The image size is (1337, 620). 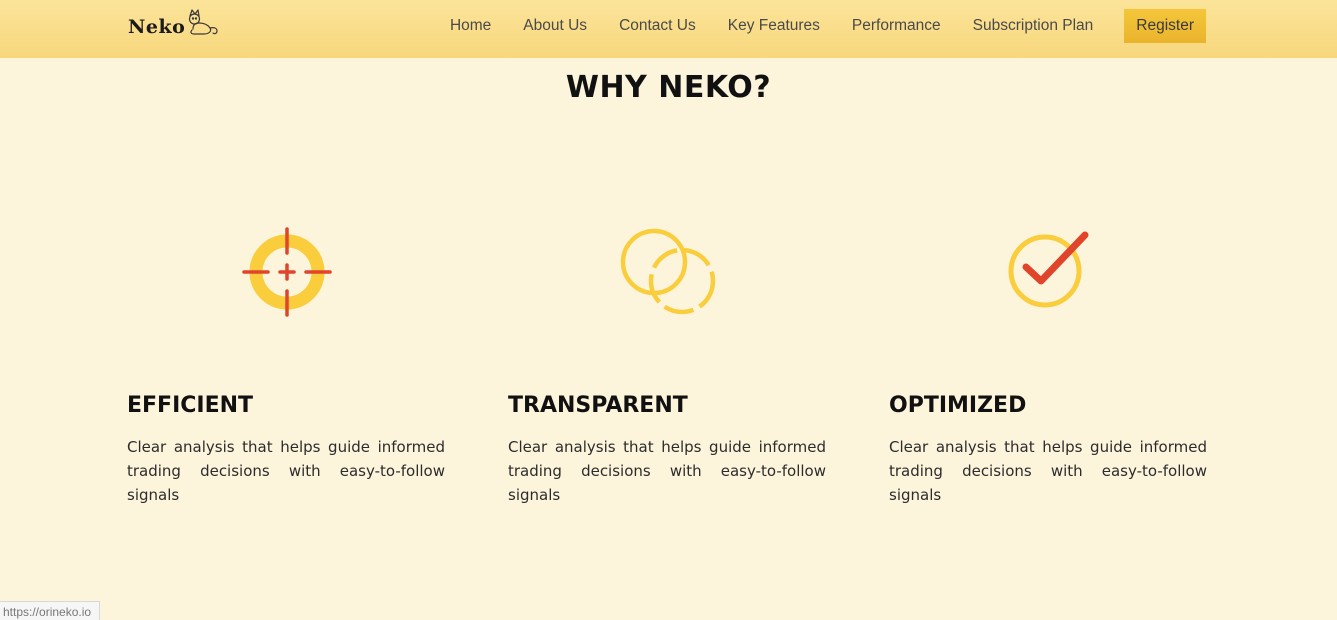 What do you see at coordinates (157, 27) in the screenshot?
I see `brand-name: Neko` at bounding box center [157, 27].